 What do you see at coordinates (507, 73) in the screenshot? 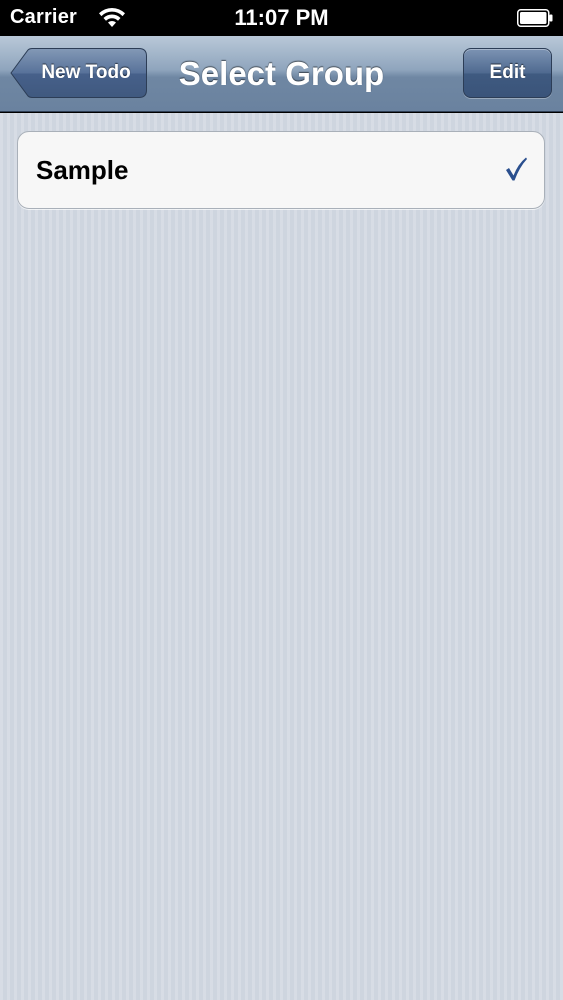
I see `edit-button: Edit` at bounding box center [507, 73].